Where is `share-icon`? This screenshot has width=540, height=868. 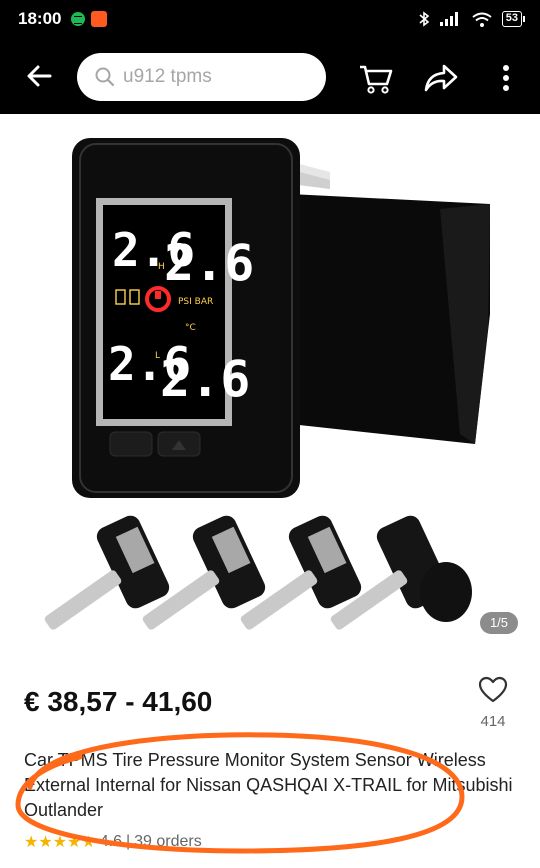 share-icon is located at coordinates (441, 78).